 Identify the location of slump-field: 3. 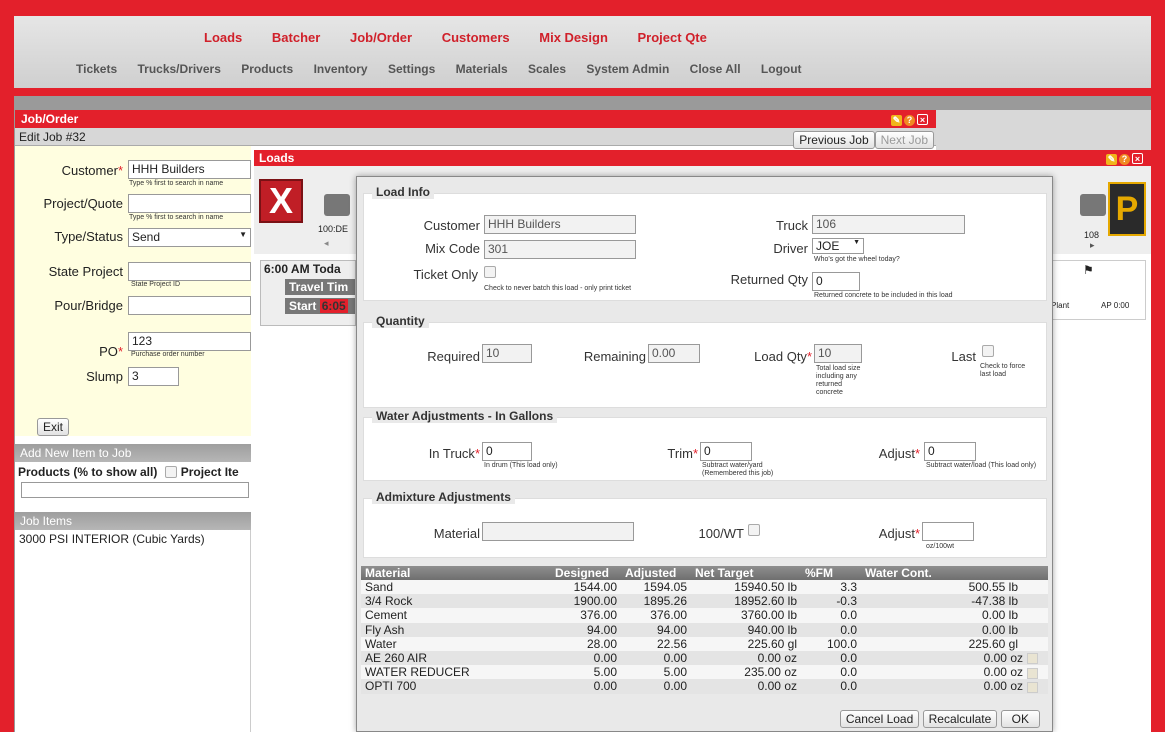
(153, 376).